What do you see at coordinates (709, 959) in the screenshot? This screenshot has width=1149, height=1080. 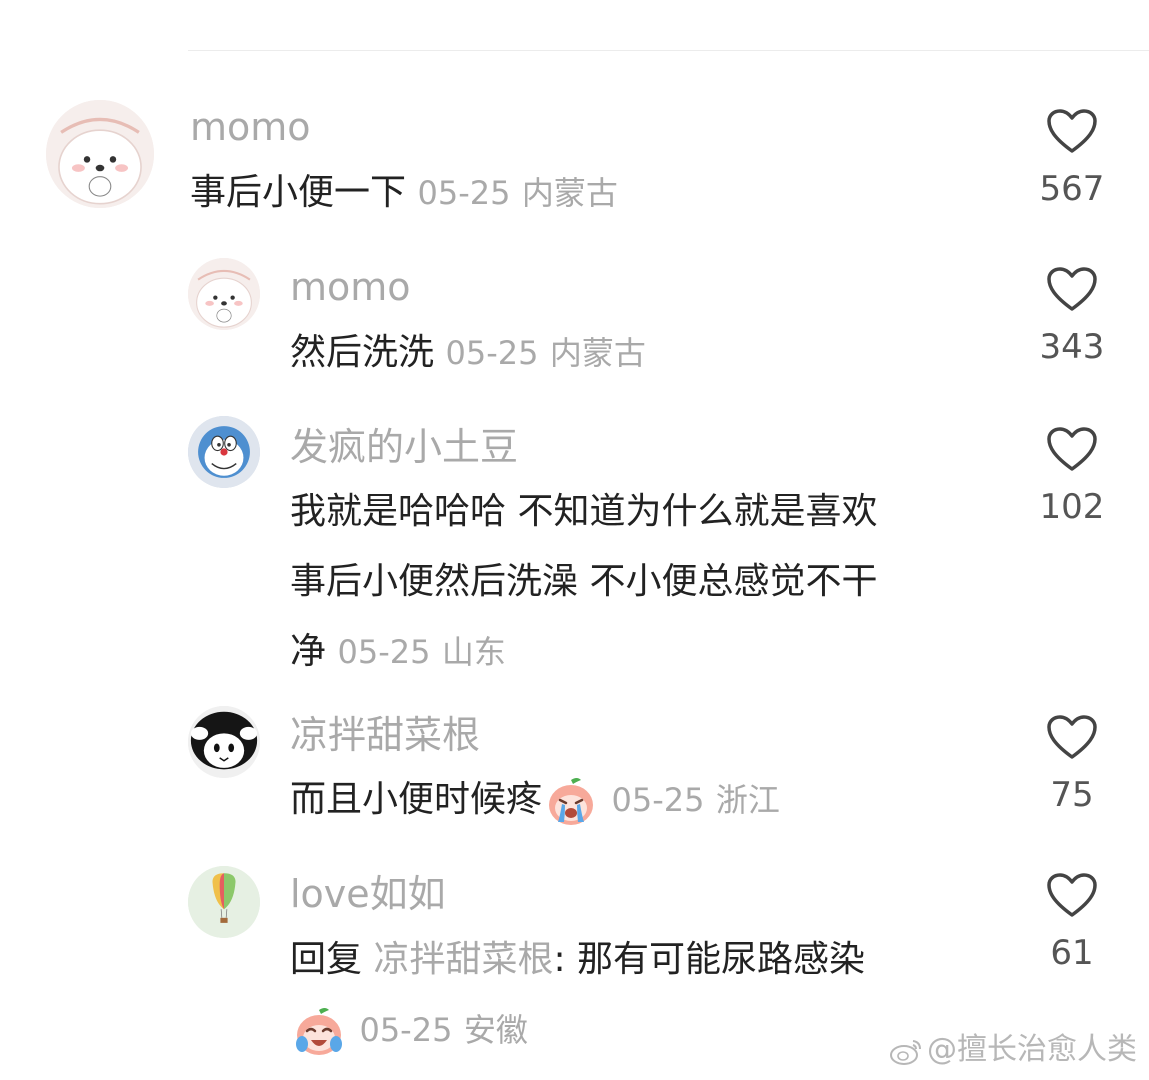 I see `comment-body: : 那有可能尿路感染` at bounding box center [709, 959].